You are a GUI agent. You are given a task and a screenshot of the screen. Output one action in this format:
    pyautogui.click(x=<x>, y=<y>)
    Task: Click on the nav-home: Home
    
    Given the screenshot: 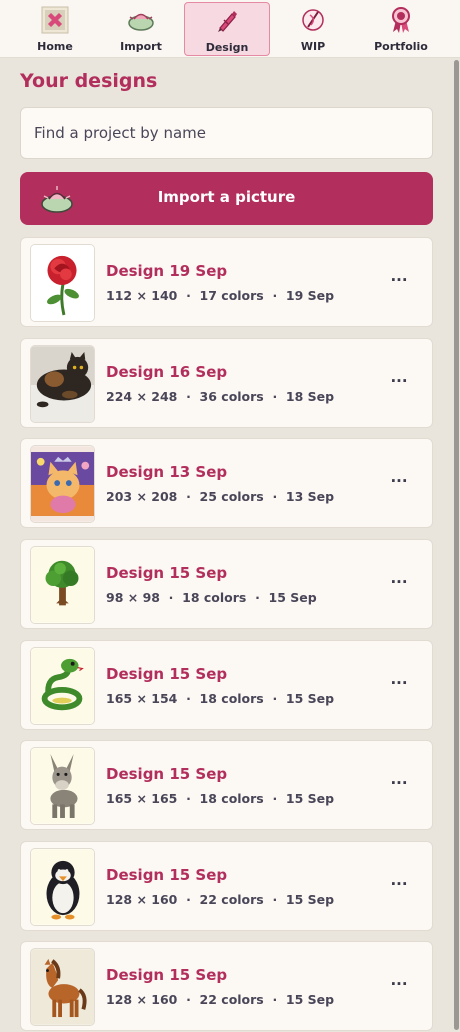 What is the action you would take?
    pyautogui.click(x=55, y=29)
    